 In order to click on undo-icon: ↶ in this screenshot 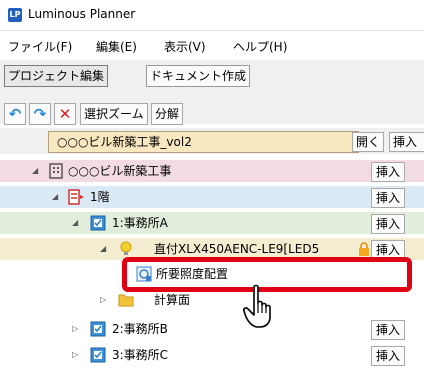, I will do `click(15, 114)`.